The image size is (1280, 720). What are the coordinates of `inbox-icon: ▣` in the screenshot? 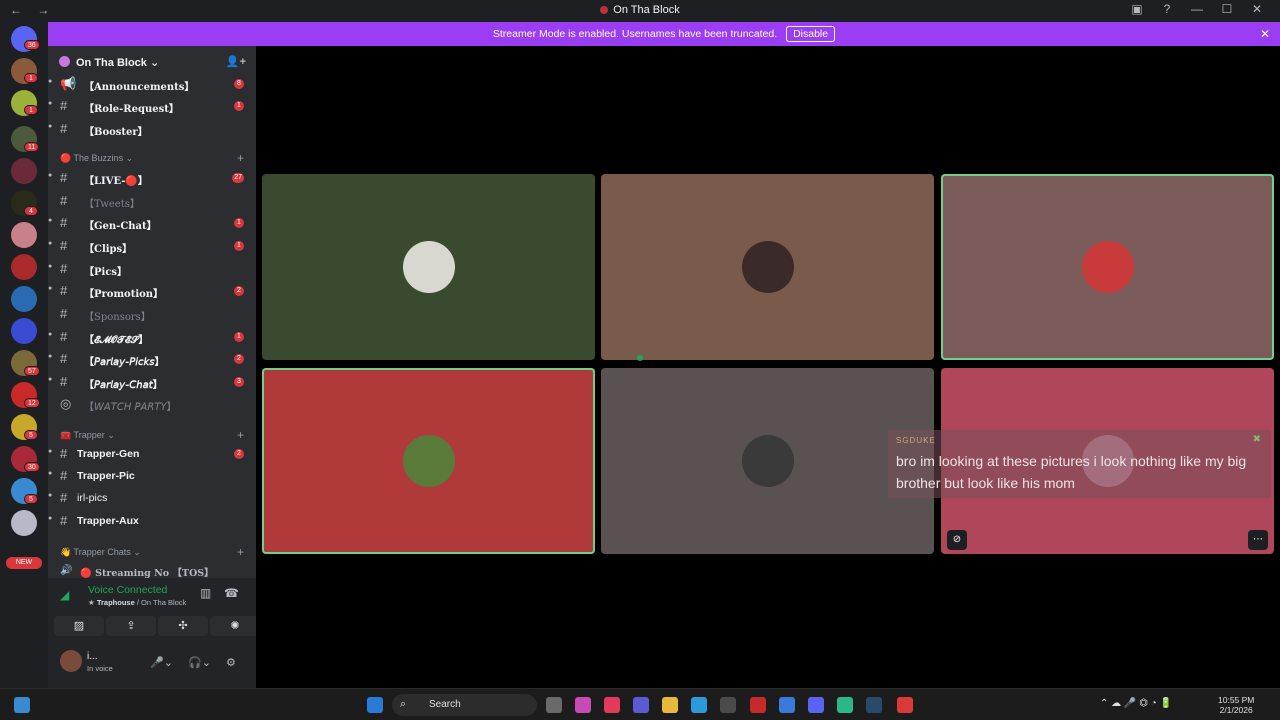 It's located at (1137, 9).